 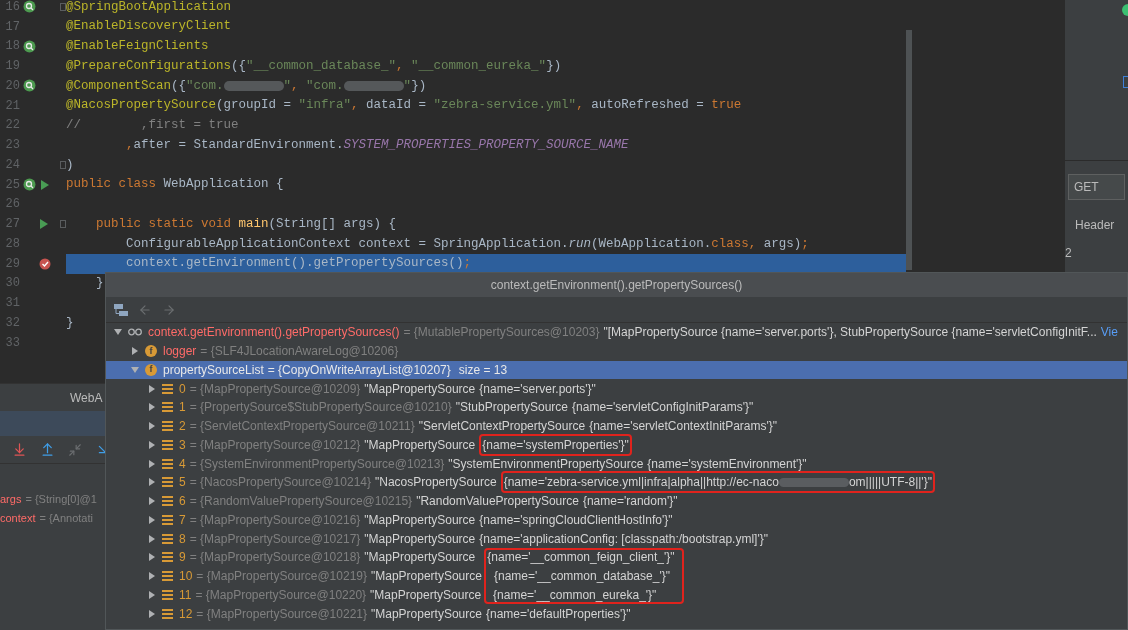 What do you see at coordinates (137, 46) in the screenshot?
I see `code-line: @EnableFeignClients` at bounding box center [137, 46].